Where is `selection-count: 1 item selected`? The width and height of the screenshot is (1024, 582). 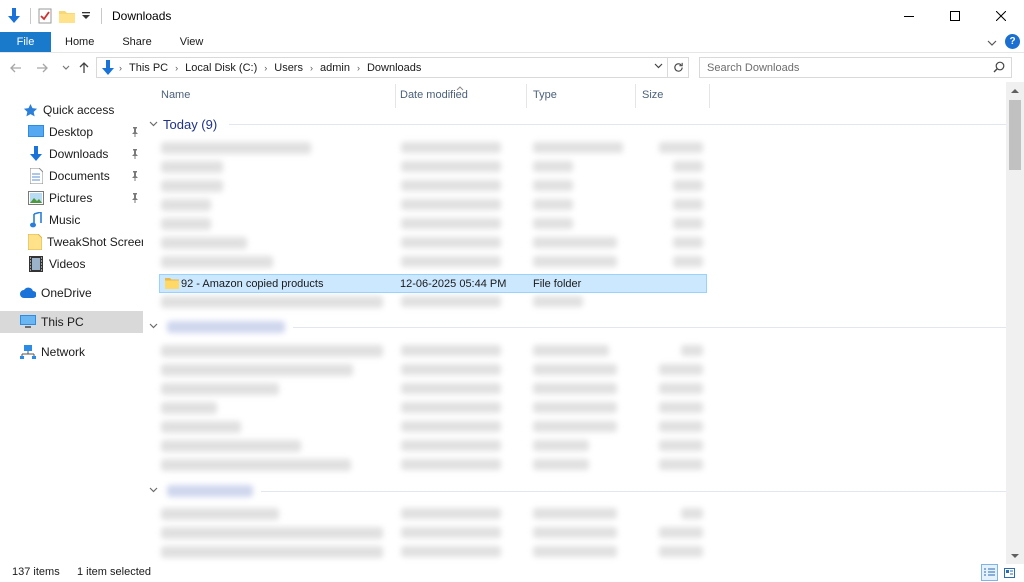 selection-count: 1 item selected is located at coordinates (114, 572).